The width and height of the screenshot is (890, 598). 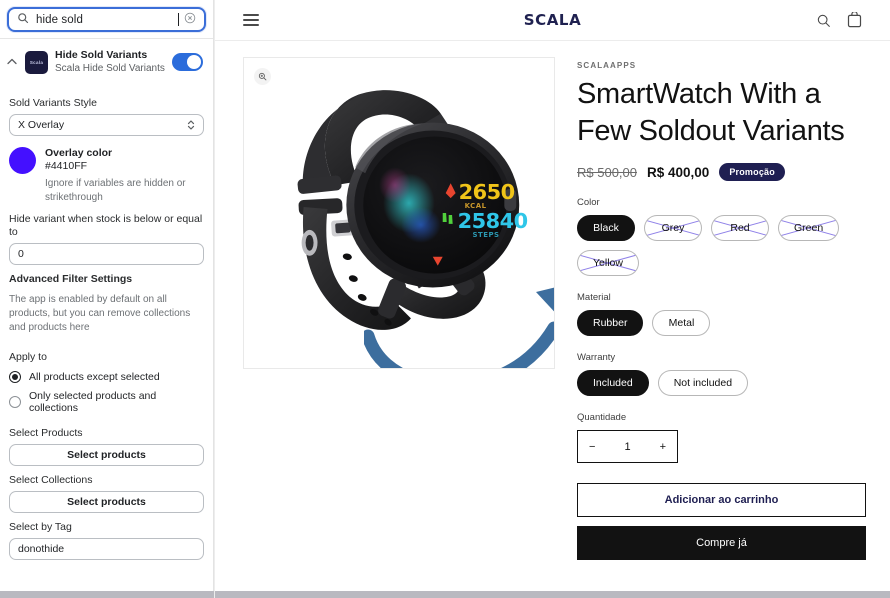 What do you see at coordinates (191, 125) in the screenshot?
I see `chevron-updown-icon` at bounding box center [191, 125].